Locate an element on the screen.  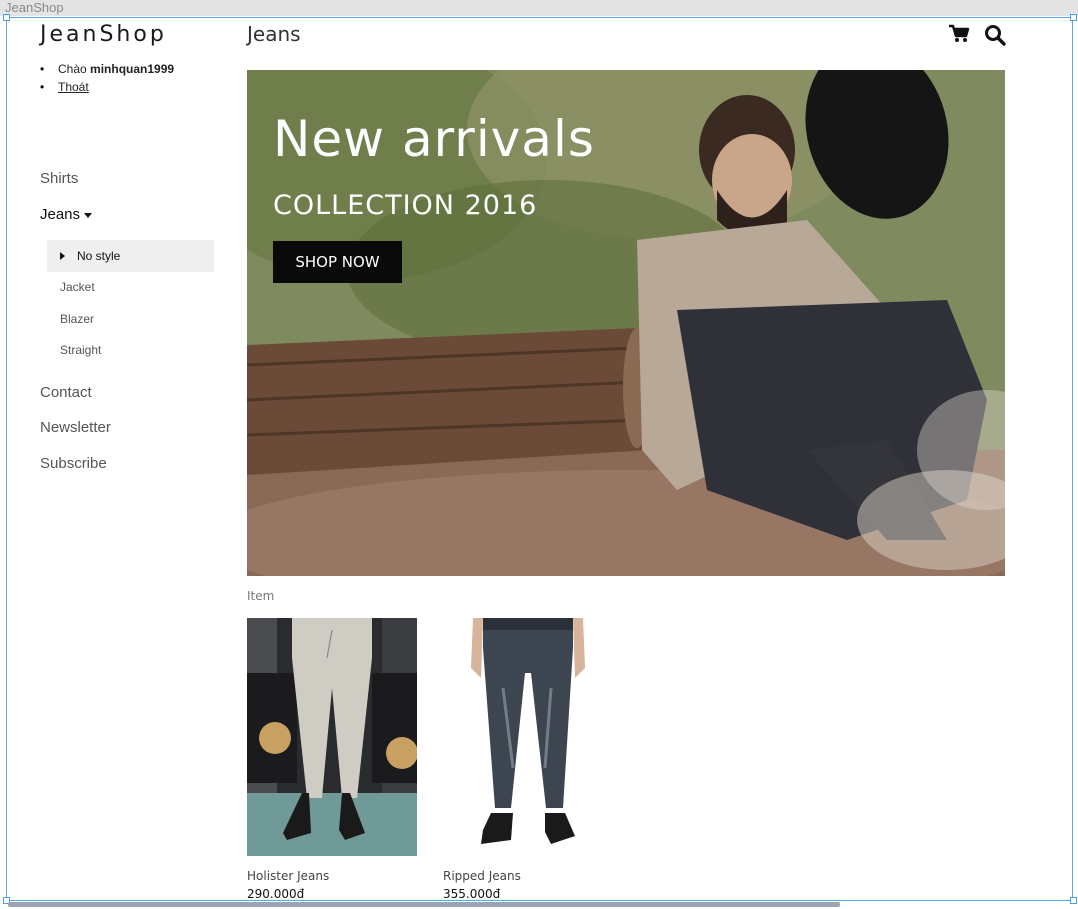
product-card: Holister Jeans 290.000đ is located at coordinates (332, 759).